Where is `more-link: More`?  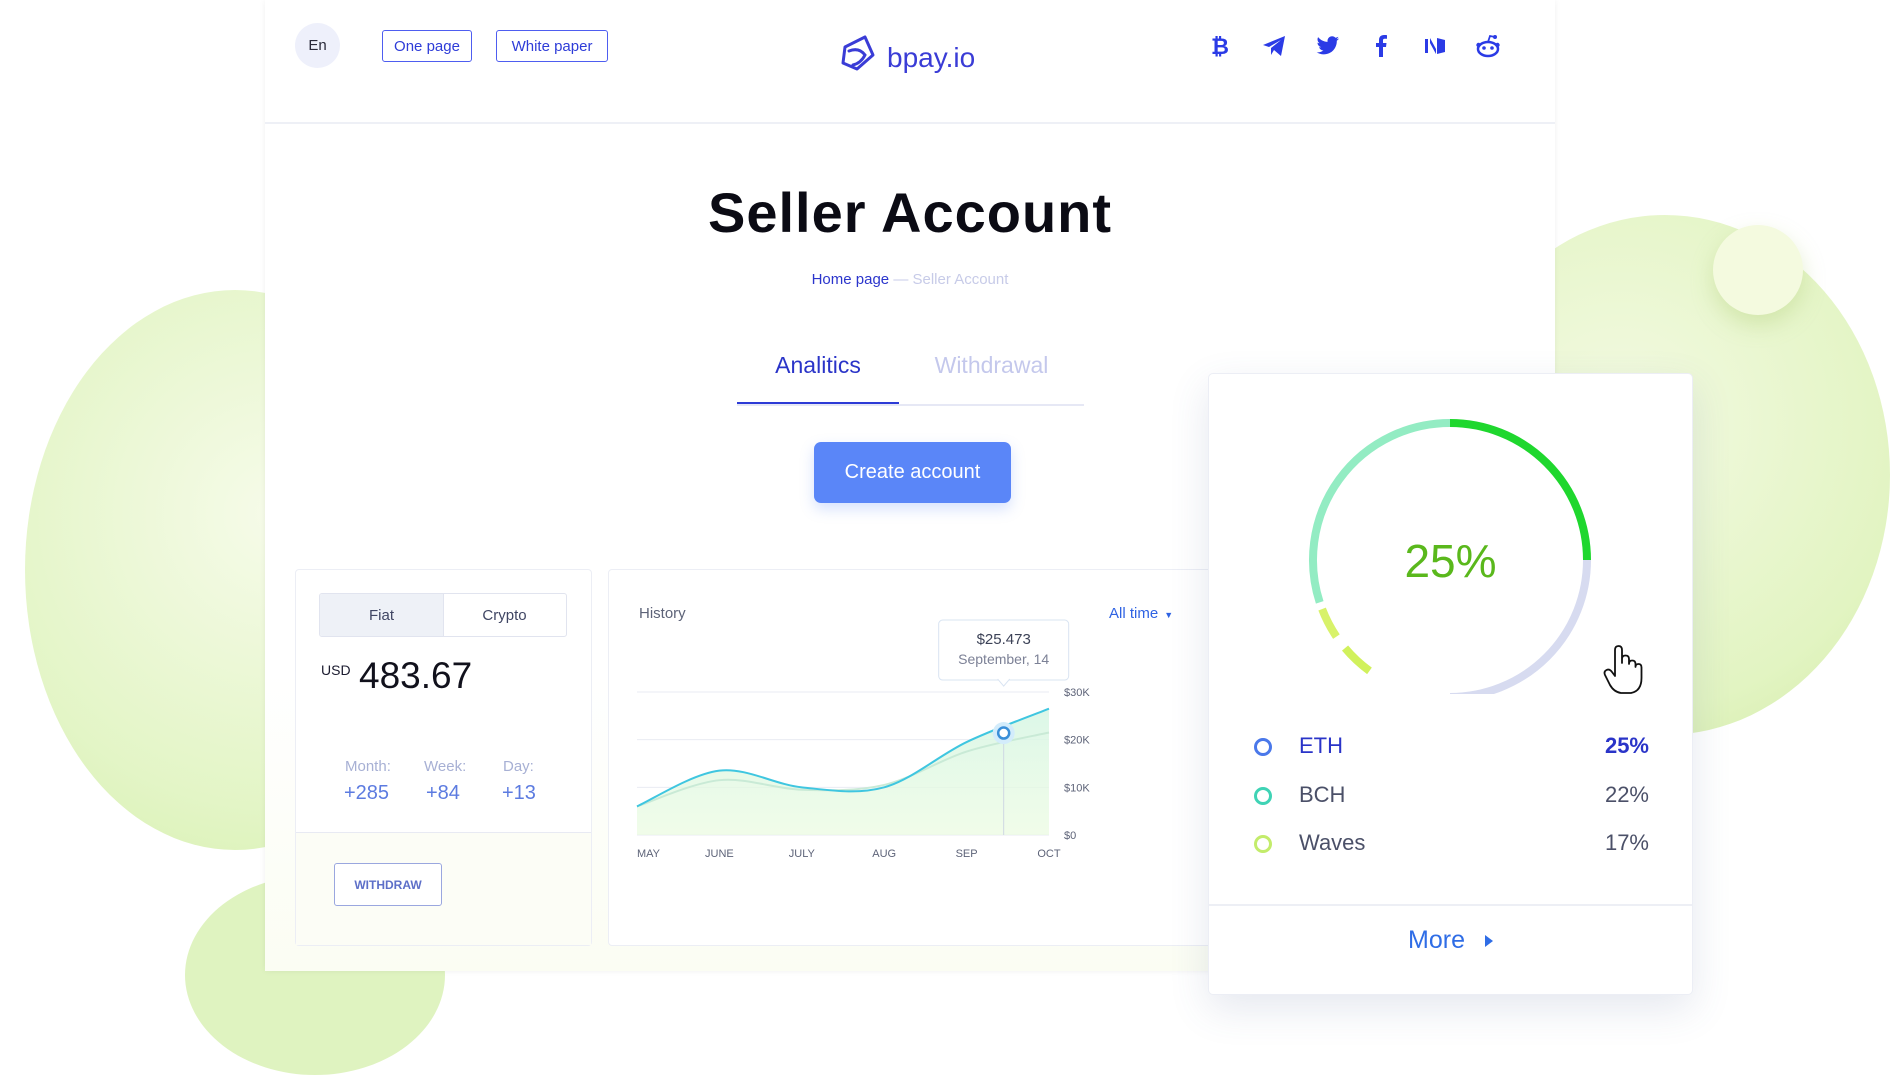 more-link: More is located at coordinates (1450, 940).